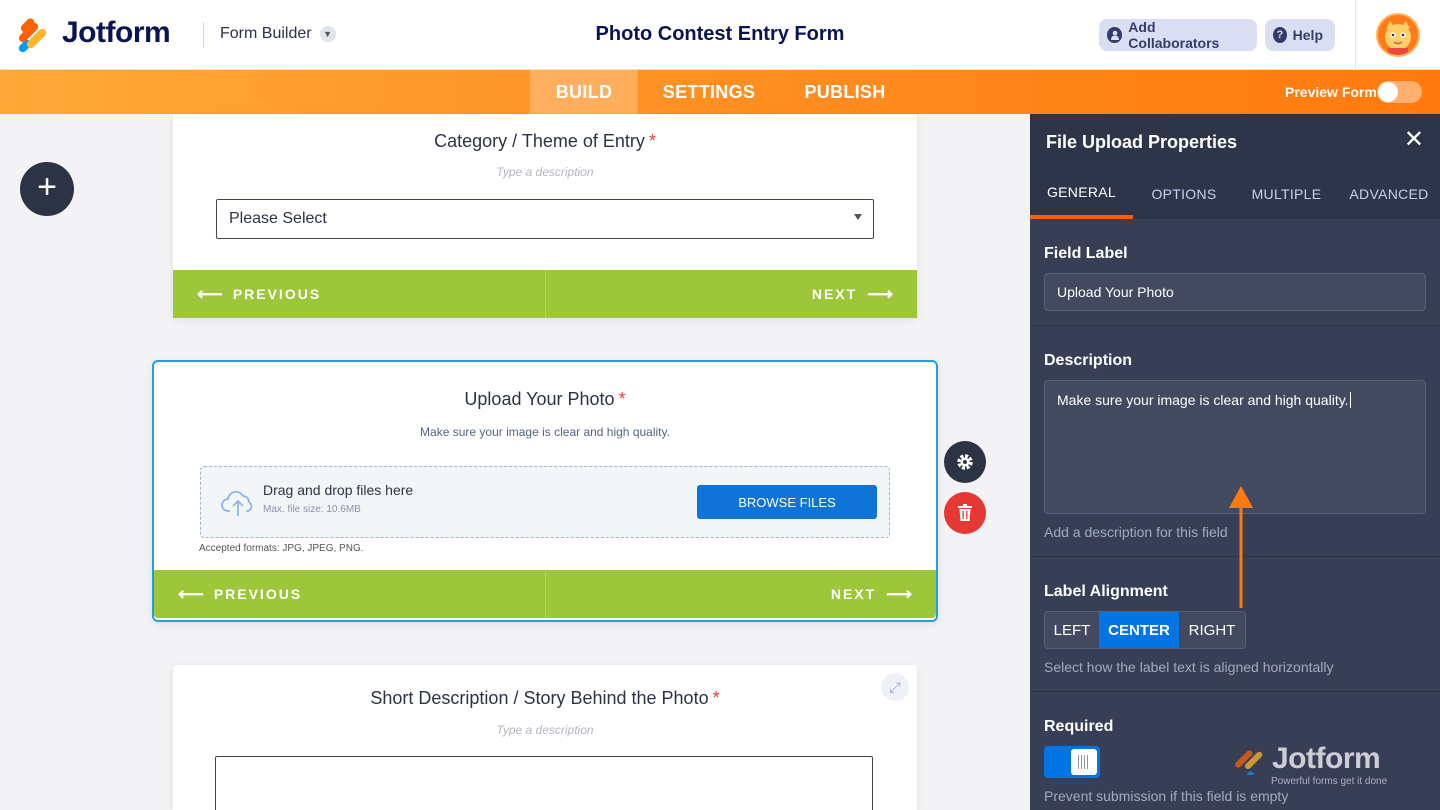 The height and width of the screenshot is (810, 1440). Describe the element at coordinates (312, 509) in the screenshot. I see `max-file-size: Max. file size: 10.6MB` at that location.